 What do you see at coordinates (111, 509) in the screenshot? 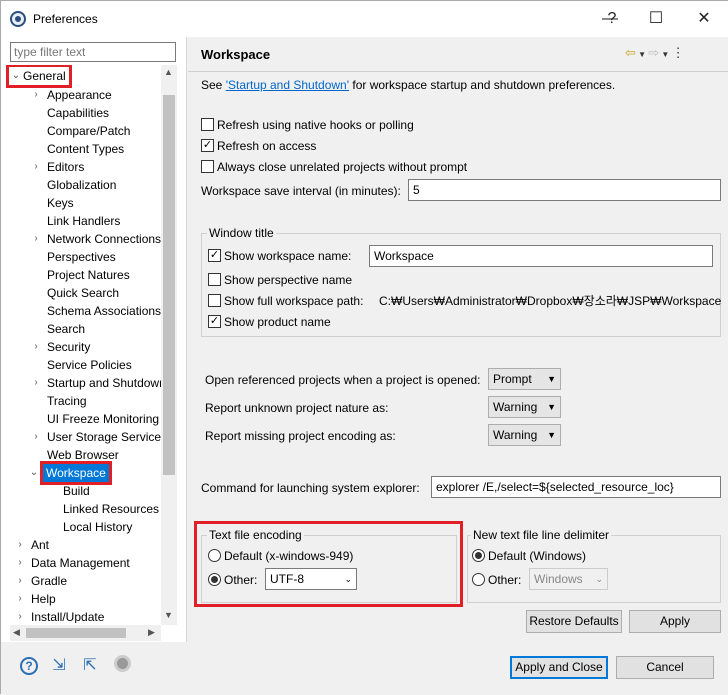
I see `tree-item-linked-resources: Linked Resources` at bounding box center [111, 509].